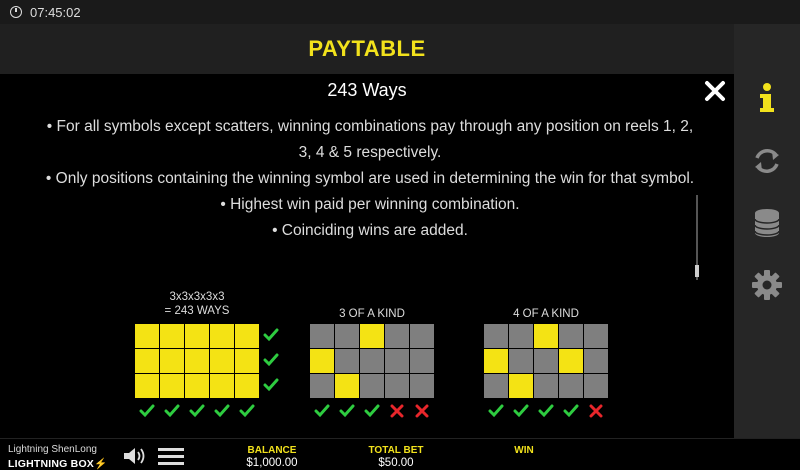 This screenshot has height=470, width=800. I want to click on example-label: 3x3x3x3x3 = 243 WAYS, so click(197, 304).